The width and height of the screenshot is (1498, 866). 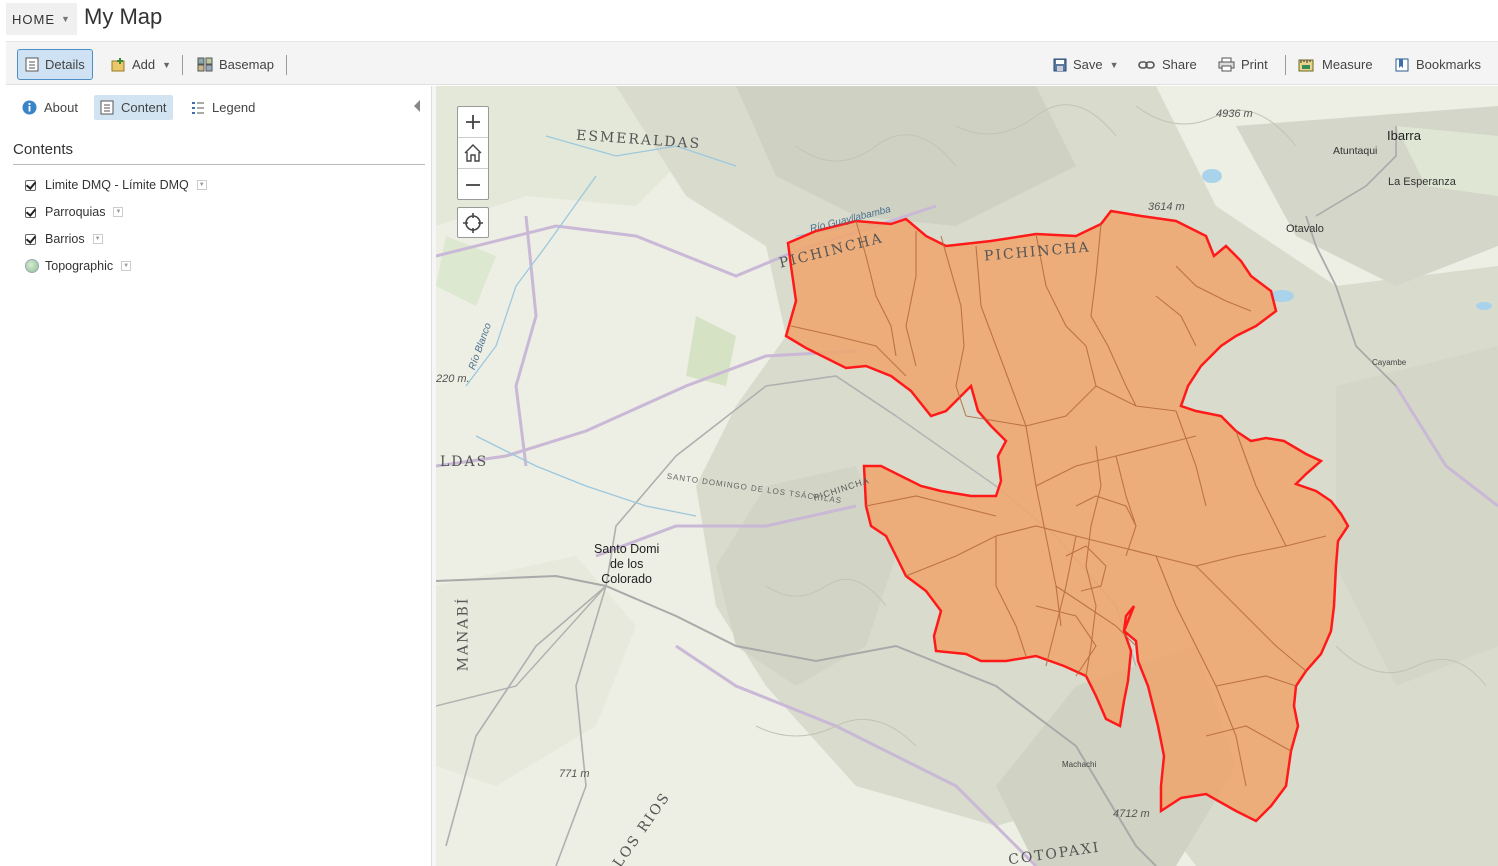 What do you see at coordinates (198, 107) in the screenshot?
I see `legend-icon` at bounding box center [198, 107].